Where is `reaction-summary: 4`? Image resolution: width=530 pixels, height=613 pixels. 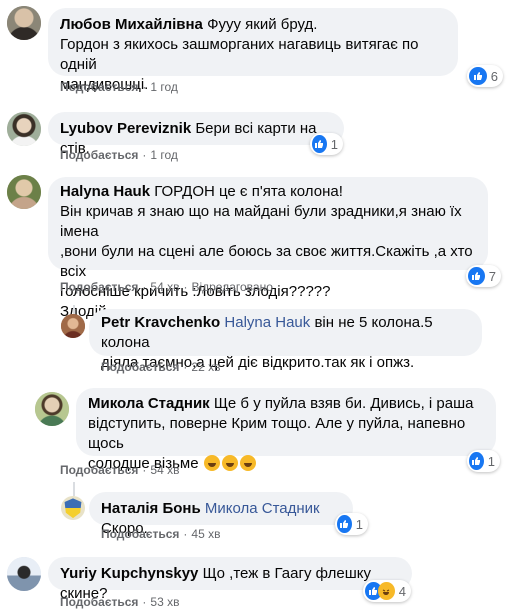
reaction-summary: 4 is located at coordinates (387, 591).